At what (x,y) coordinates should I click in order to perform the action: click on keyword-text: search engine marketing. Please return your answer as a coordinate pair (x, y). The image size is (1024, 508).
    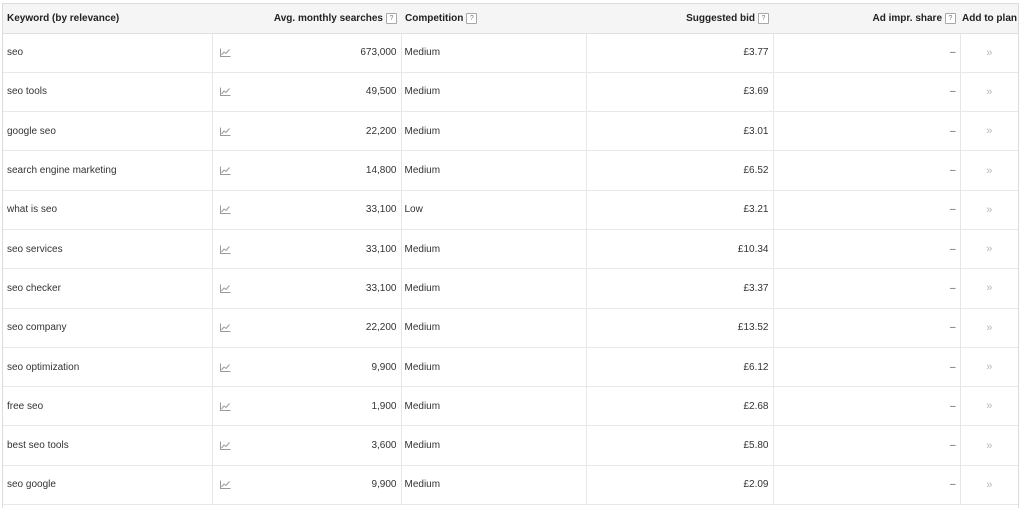
    Looking at the image, I should click on (62, 171).